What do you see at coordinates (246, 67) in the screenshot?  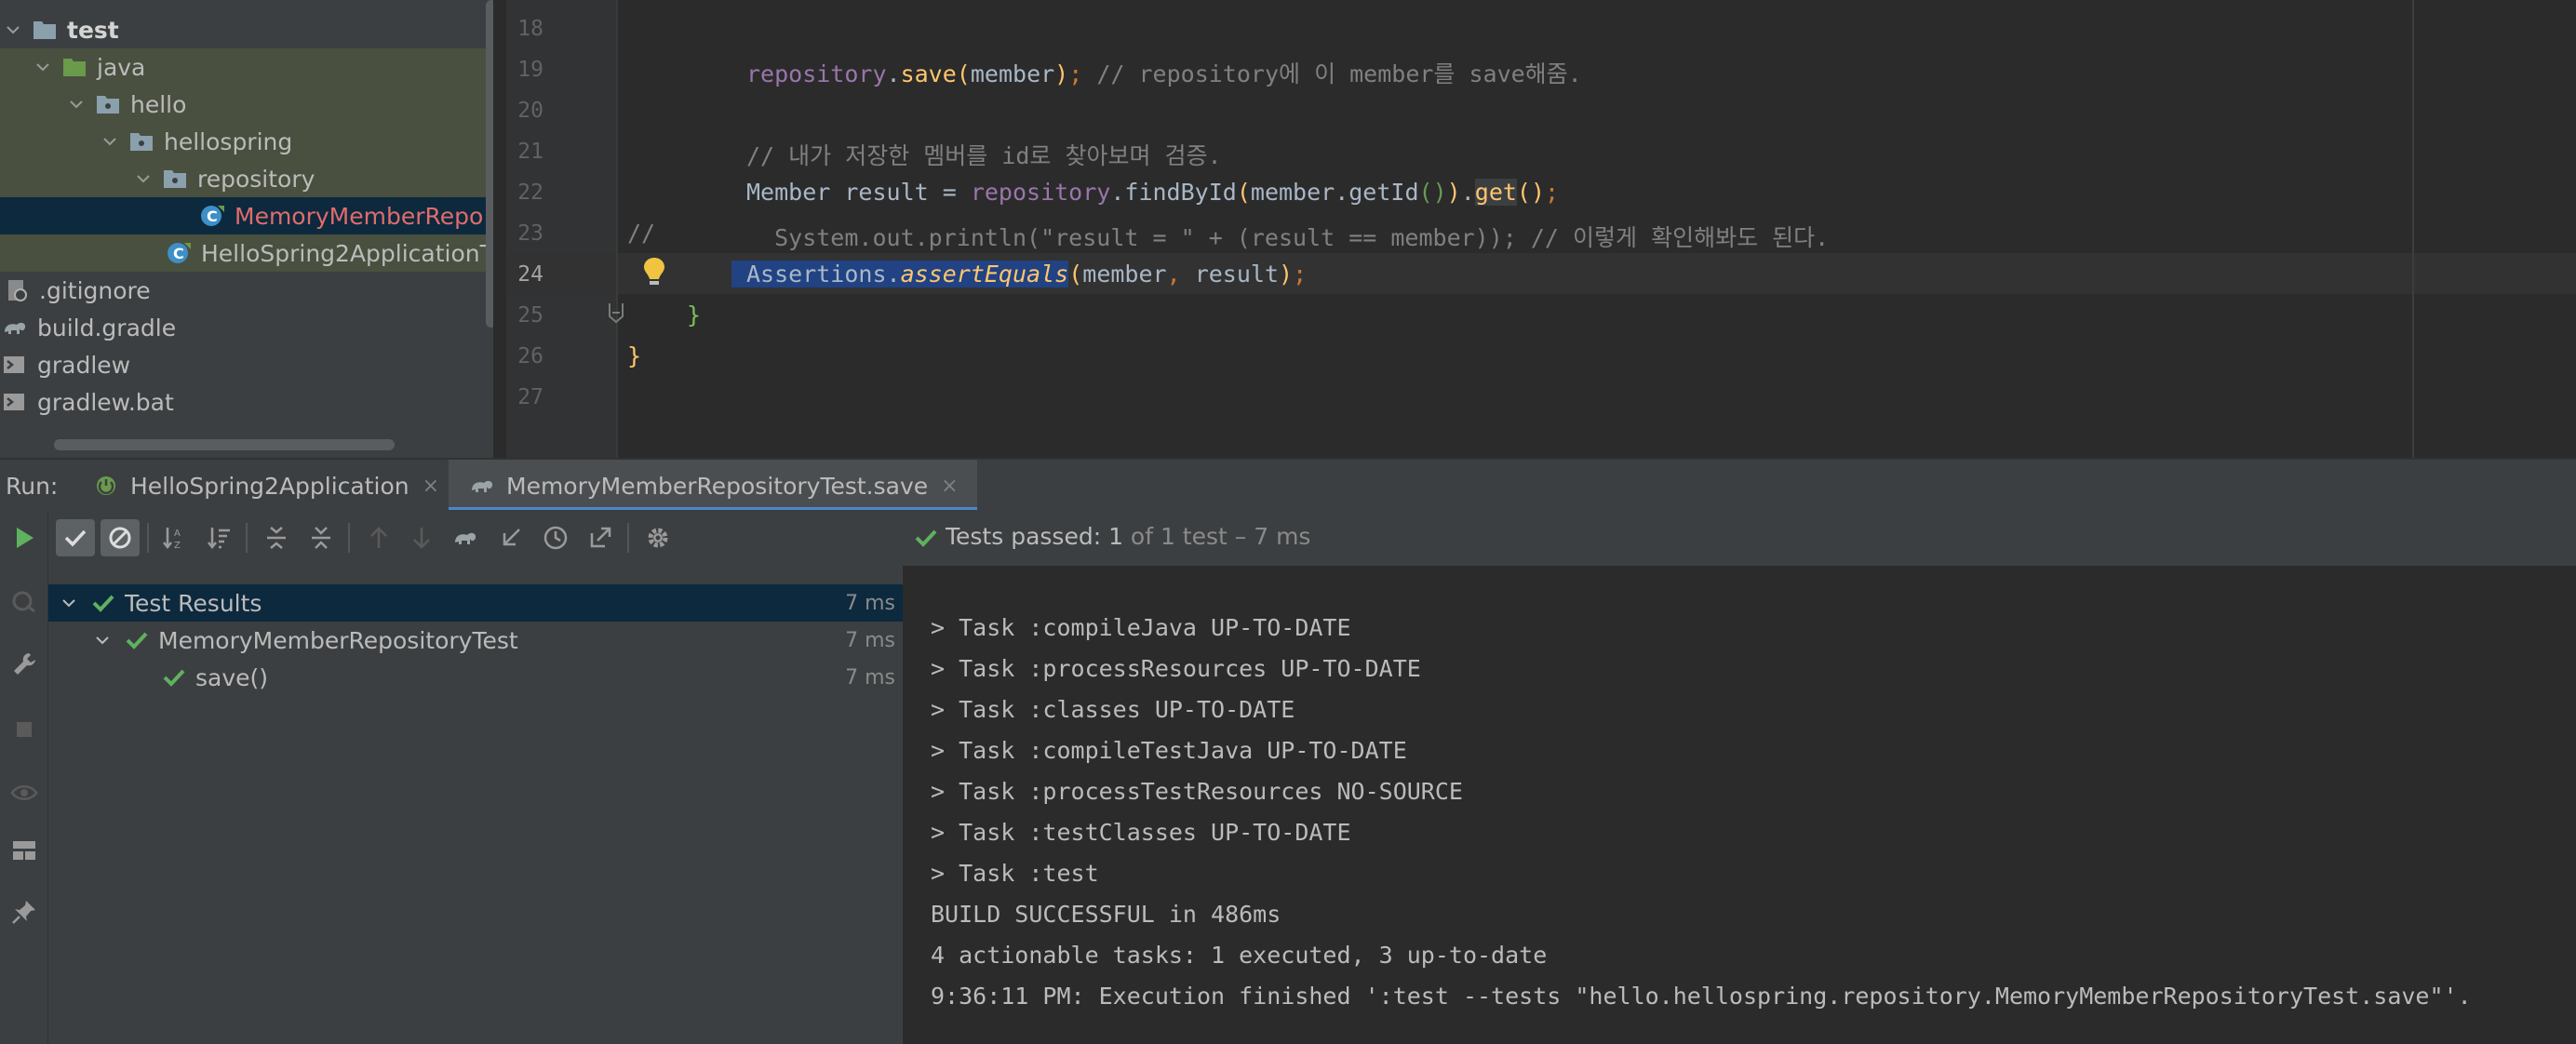 I see `tree-item-java: java` at bounding box center [246, 67].